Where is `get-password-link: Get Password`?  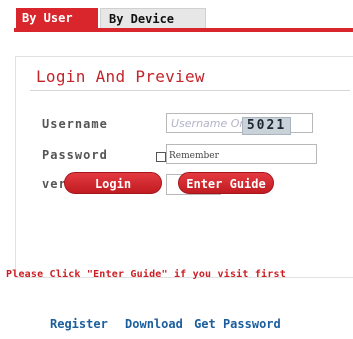 get-password-link: Get Password is located at coordinates (237, 324).